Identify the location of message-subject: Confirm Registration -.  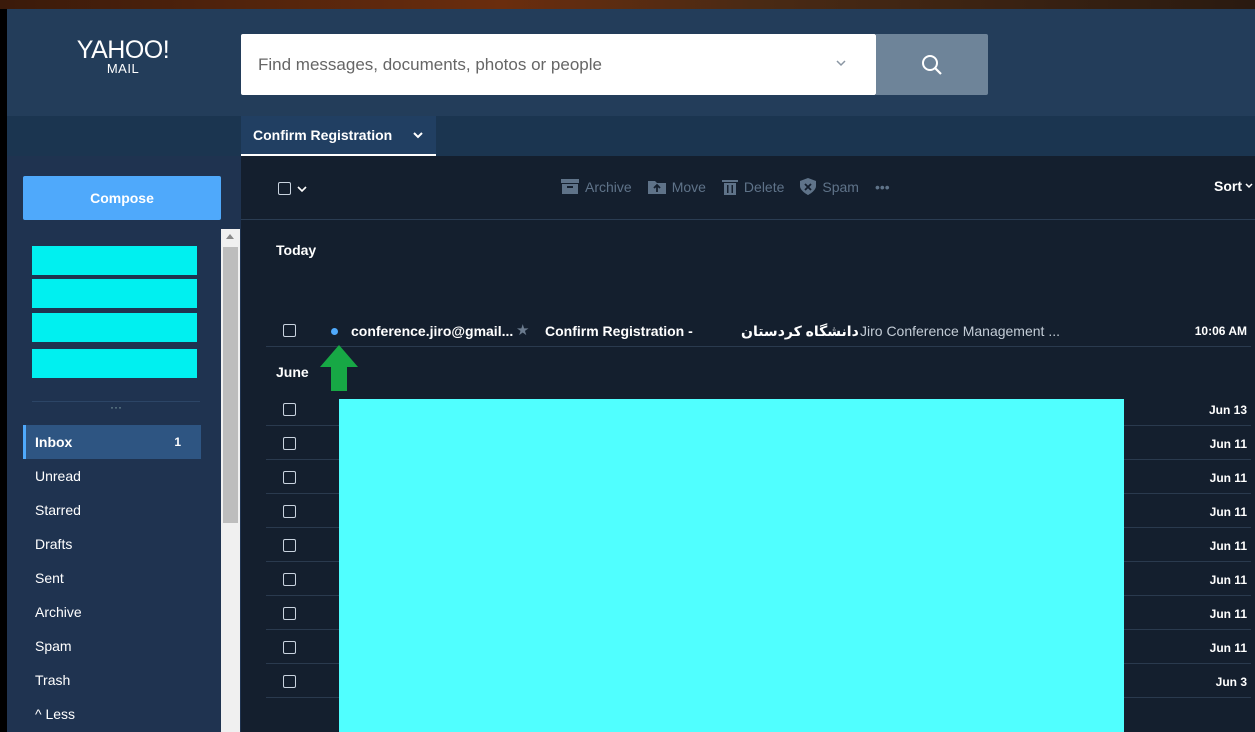
(619, 331).